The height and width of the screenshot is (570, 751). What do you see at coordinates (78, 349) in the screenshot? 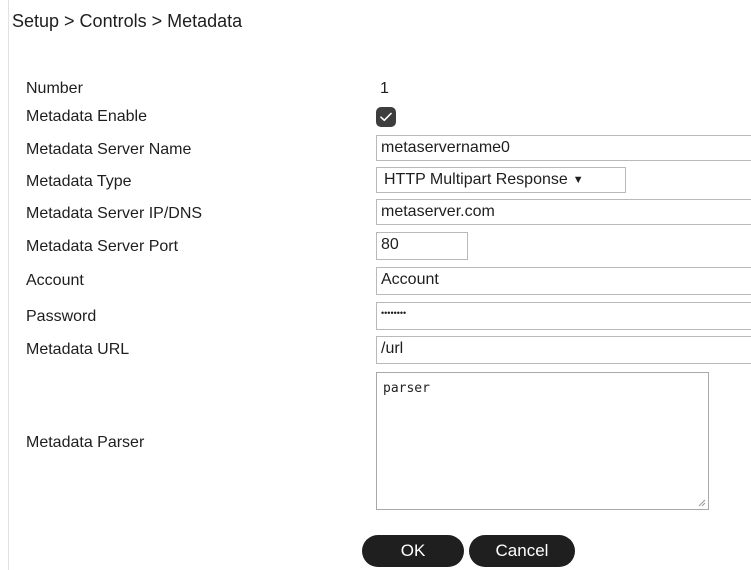
I see `metadata-url-label: Metadata URL` at bounding box center [78, 349].